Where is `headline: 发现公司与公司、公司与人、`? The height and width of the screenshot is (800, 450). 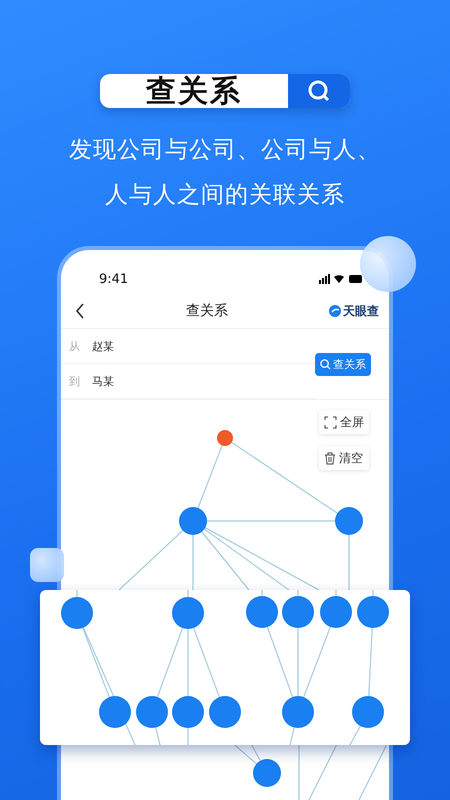
headline: 发现公司与公司、公司与人、 is located at coordinates (225, 150).